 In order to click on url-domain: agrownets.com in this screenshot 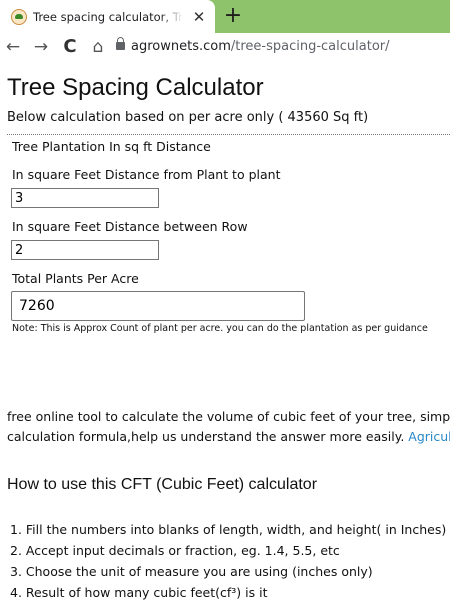, I will do `click(181, 46)`.